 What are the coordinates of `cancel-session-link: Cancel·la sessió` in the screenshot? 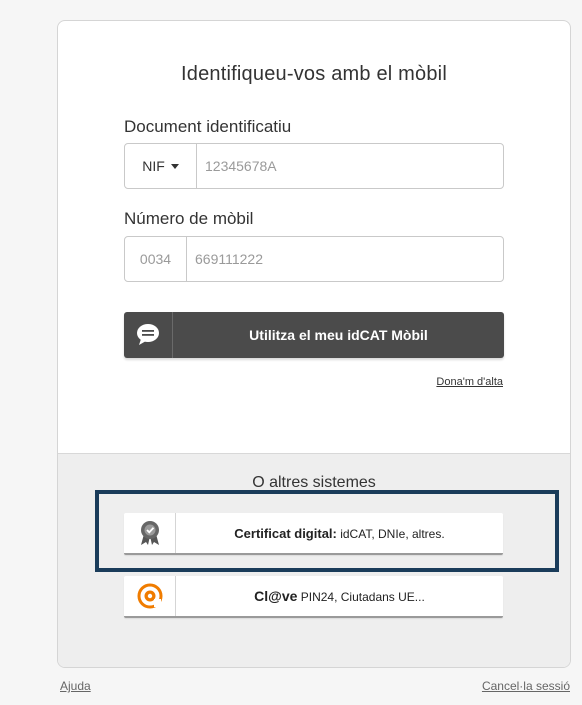 It's located at (526, 686).